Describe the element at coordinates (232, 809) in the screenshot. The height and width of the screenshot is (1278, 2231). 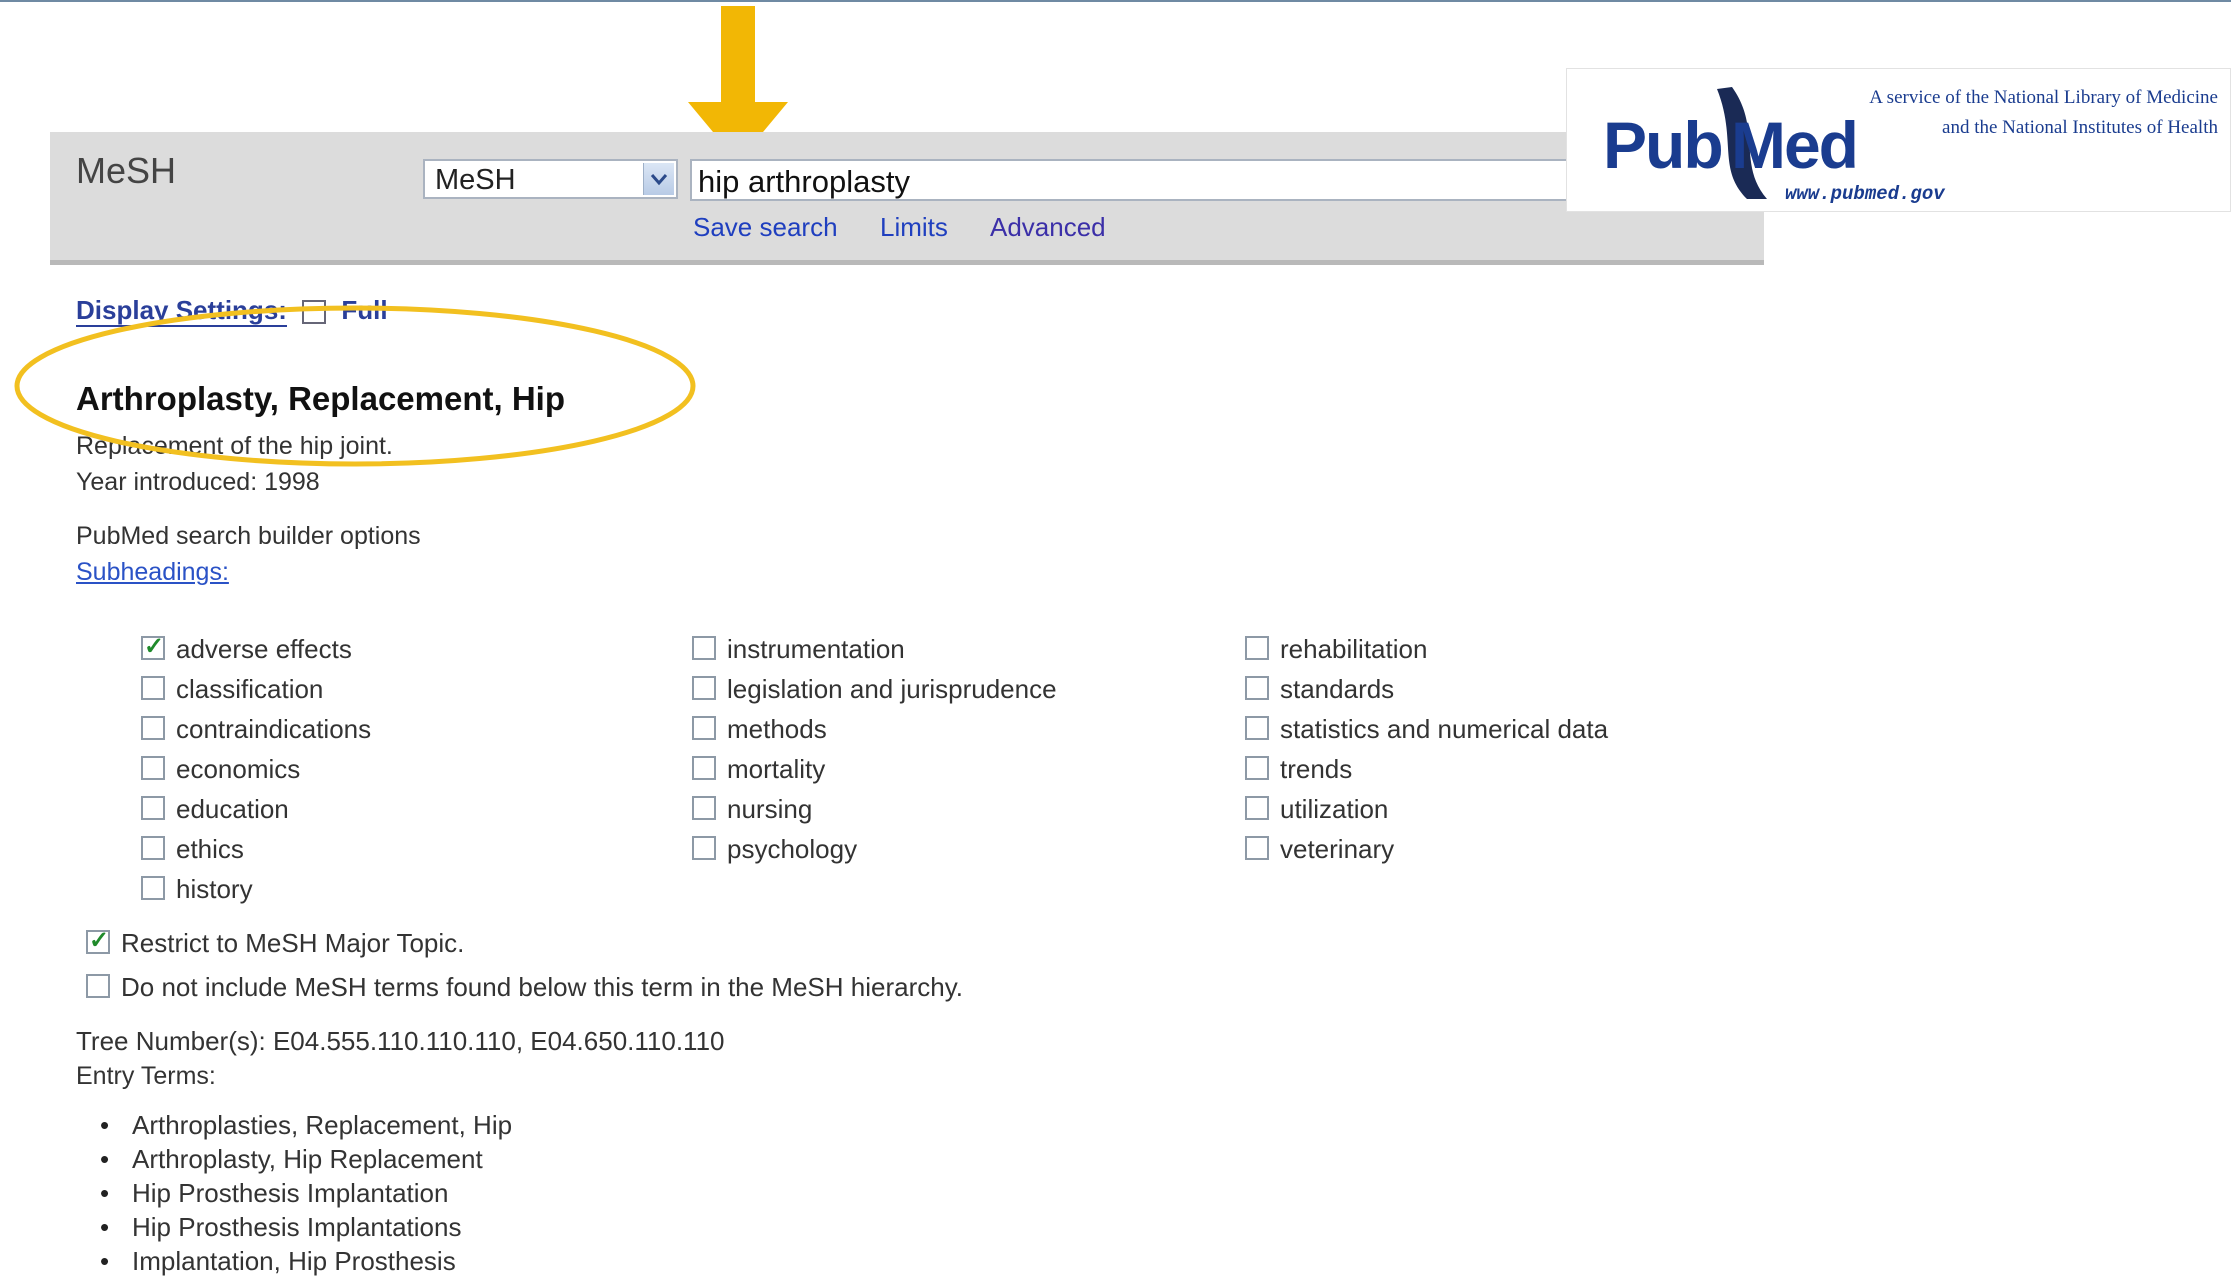
I see `subheading-label: education` at that location.